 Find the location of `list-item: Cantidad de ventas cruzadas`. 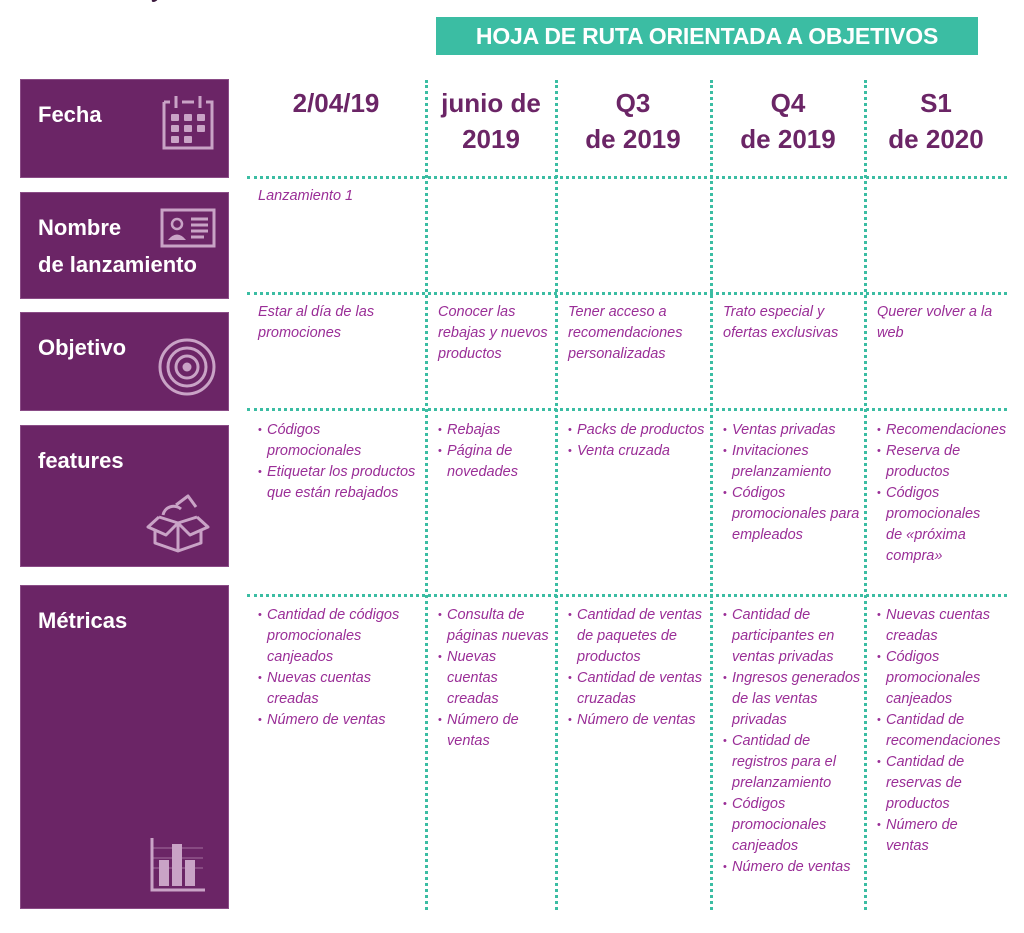

list-item: Cantidad de ventas cruzadas is located at coordinates (635, 689).